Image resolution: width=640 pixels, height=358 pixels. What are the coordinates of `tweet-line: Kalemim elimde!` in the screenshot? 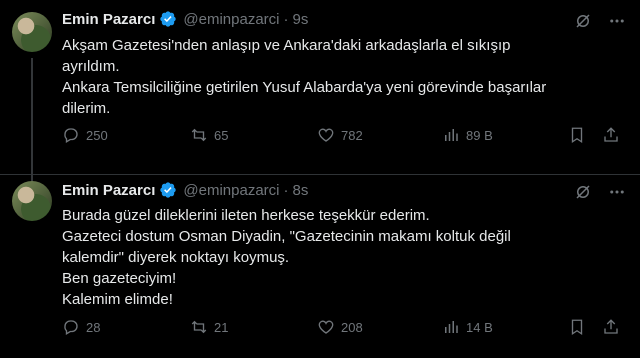 It's located at (117, 299).